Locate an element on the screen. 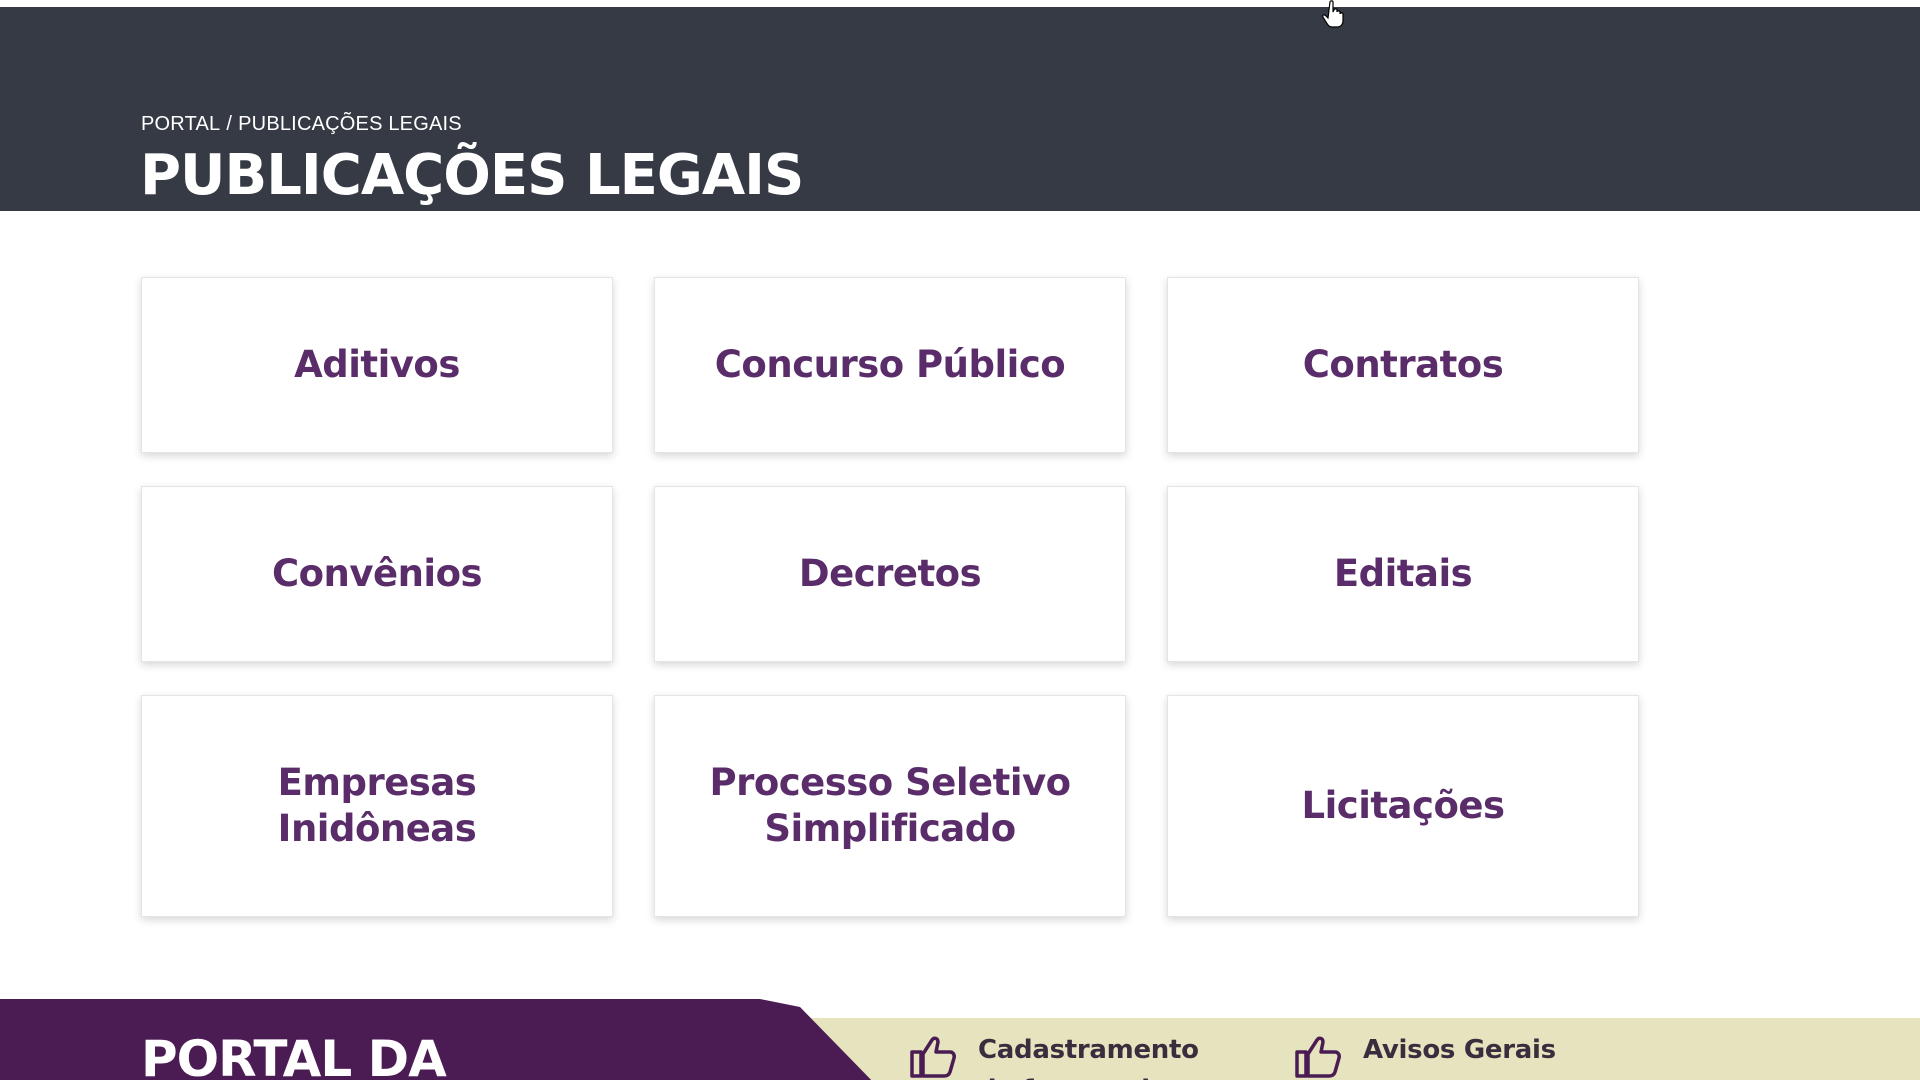  footer-link-cadastramento: Cadastramento de fornecedores is located at coordinates (1068, 1055).